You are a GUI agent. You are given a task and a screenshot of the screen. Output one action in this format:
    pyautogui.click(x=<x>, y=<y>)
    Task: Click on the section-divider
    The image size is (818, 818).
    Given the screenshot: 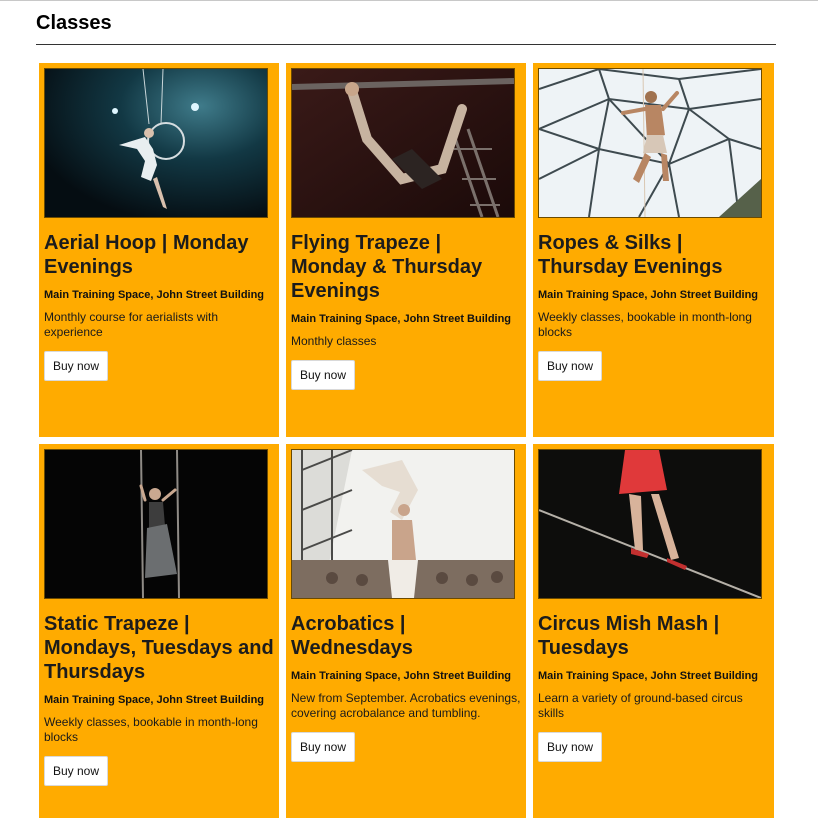 What is the action you would take?
    pyautogui.click(x=406, y=44)
    